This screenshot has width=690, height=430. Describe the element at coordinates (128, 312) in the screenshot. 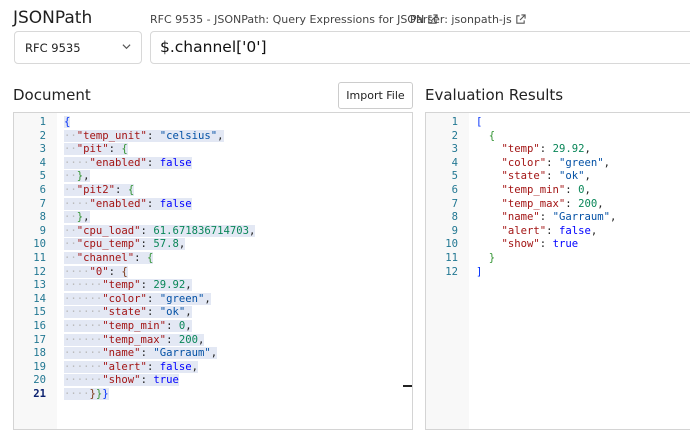

I see `code-line: ······"state": "ok",` at that location.